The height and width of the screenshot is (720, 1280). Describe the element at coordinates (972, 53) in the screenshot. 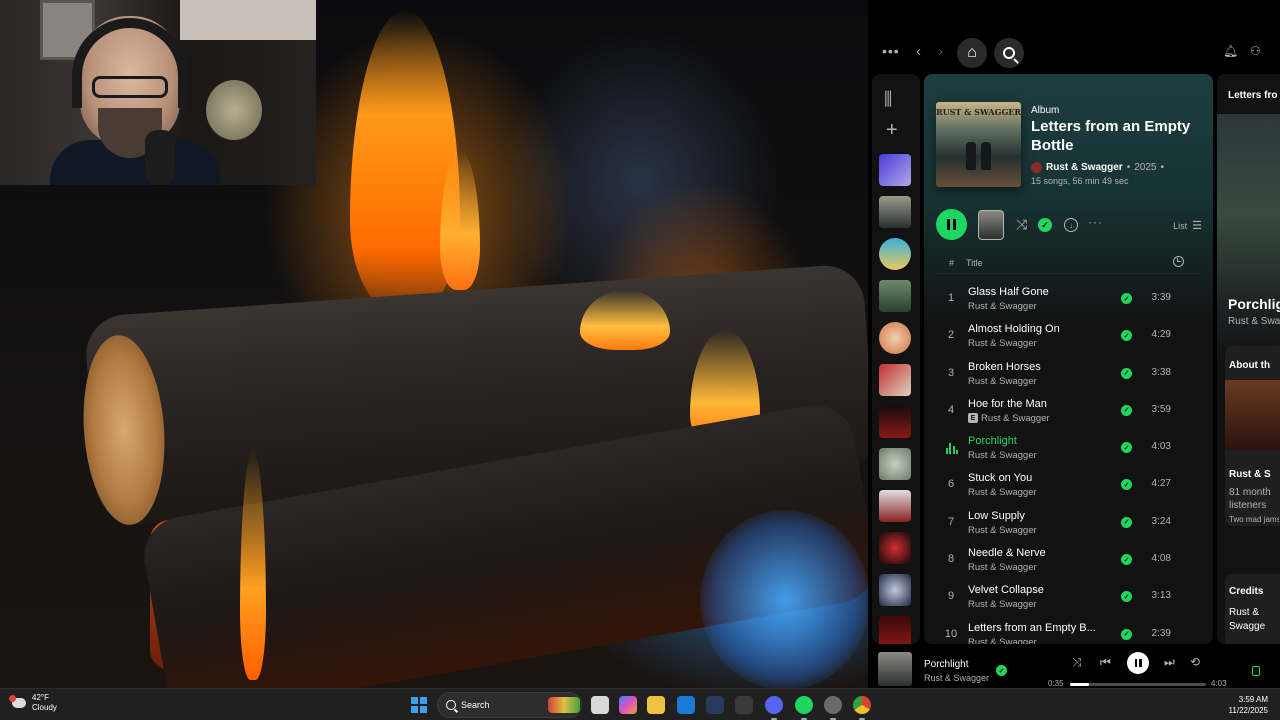

I see `home-button: ⌂` at that location.